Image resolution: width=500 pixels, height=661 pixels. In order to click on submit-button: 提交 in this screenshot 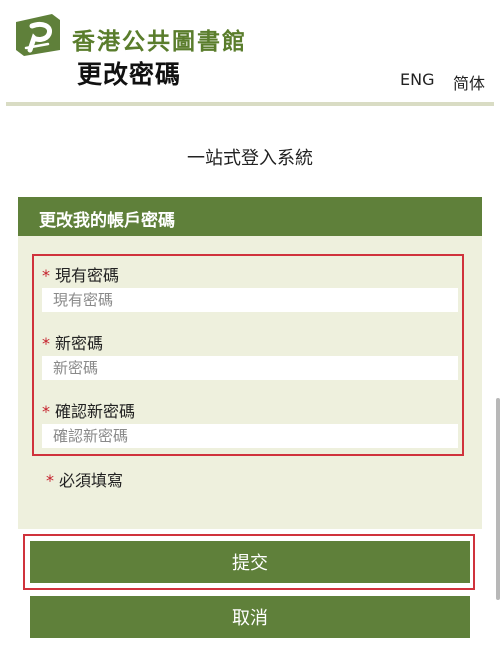, I will do `click(250, 562)`.